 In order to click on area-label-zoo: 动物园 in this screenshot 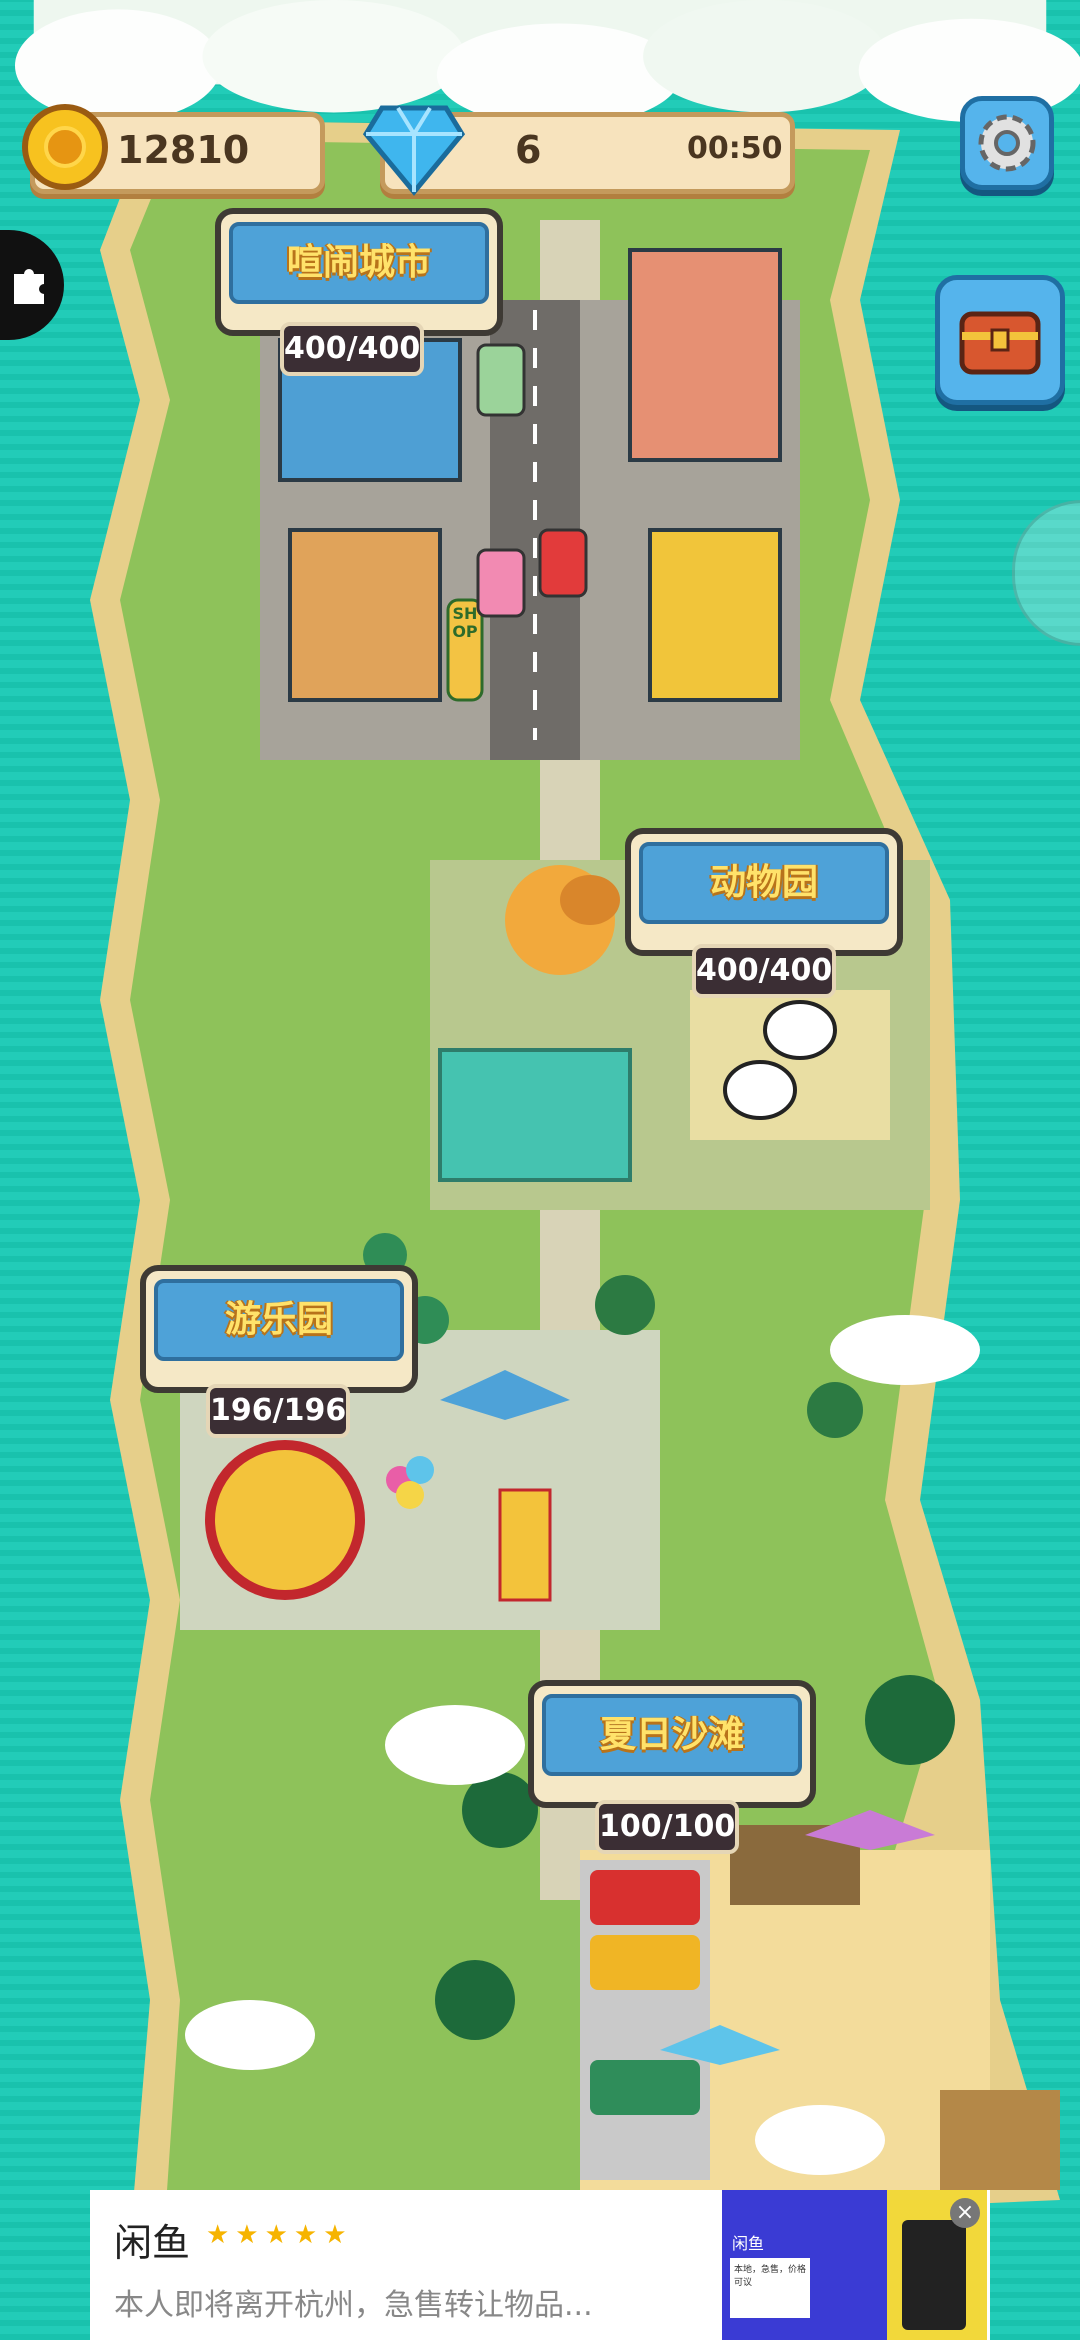, I will do `click(764, 892)`.